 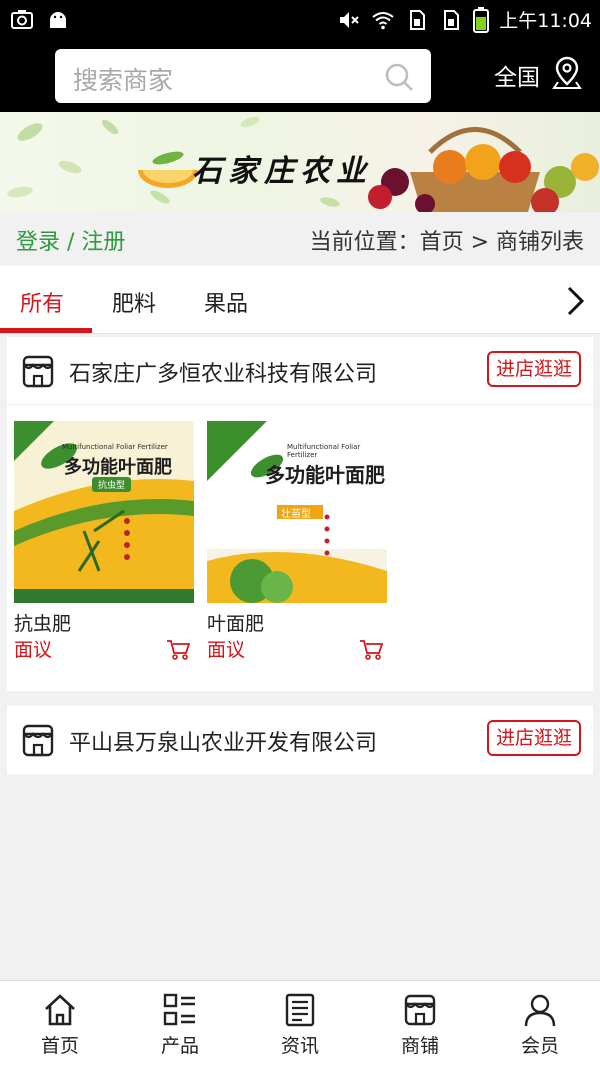 I want to click on screenshot-icon, so click(x=22, y=19).